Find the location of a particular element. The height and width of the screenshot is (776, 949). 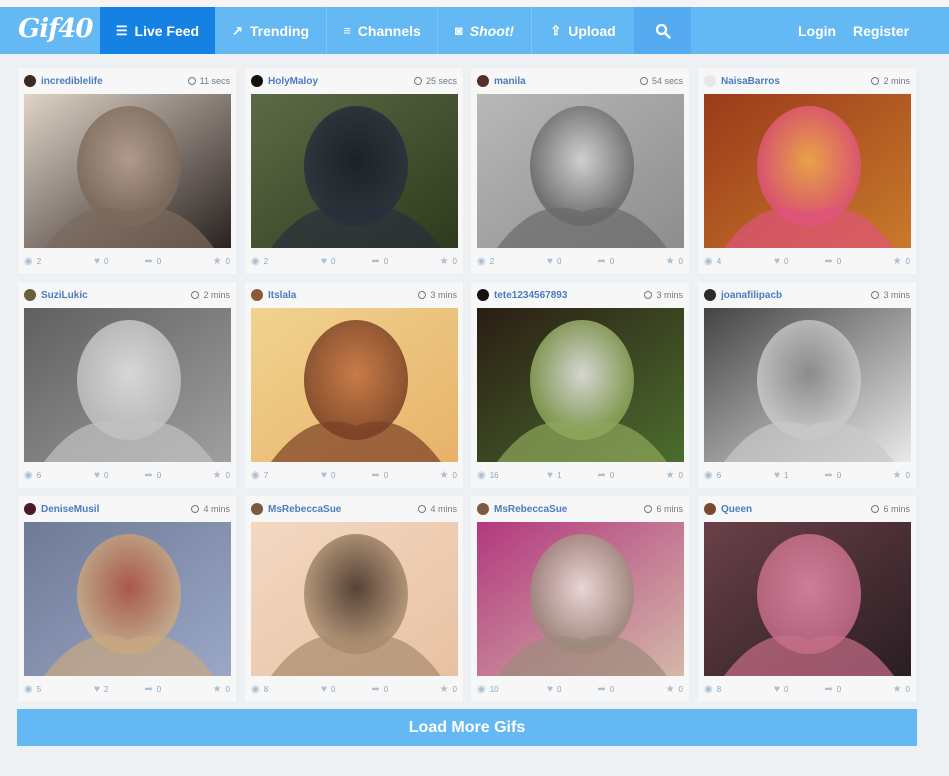

gif-card: NaisaBarros 2 mins ◉ 4 ♥ 0 ➦ 0 ★ 0 is located at coordinates (807, 171).